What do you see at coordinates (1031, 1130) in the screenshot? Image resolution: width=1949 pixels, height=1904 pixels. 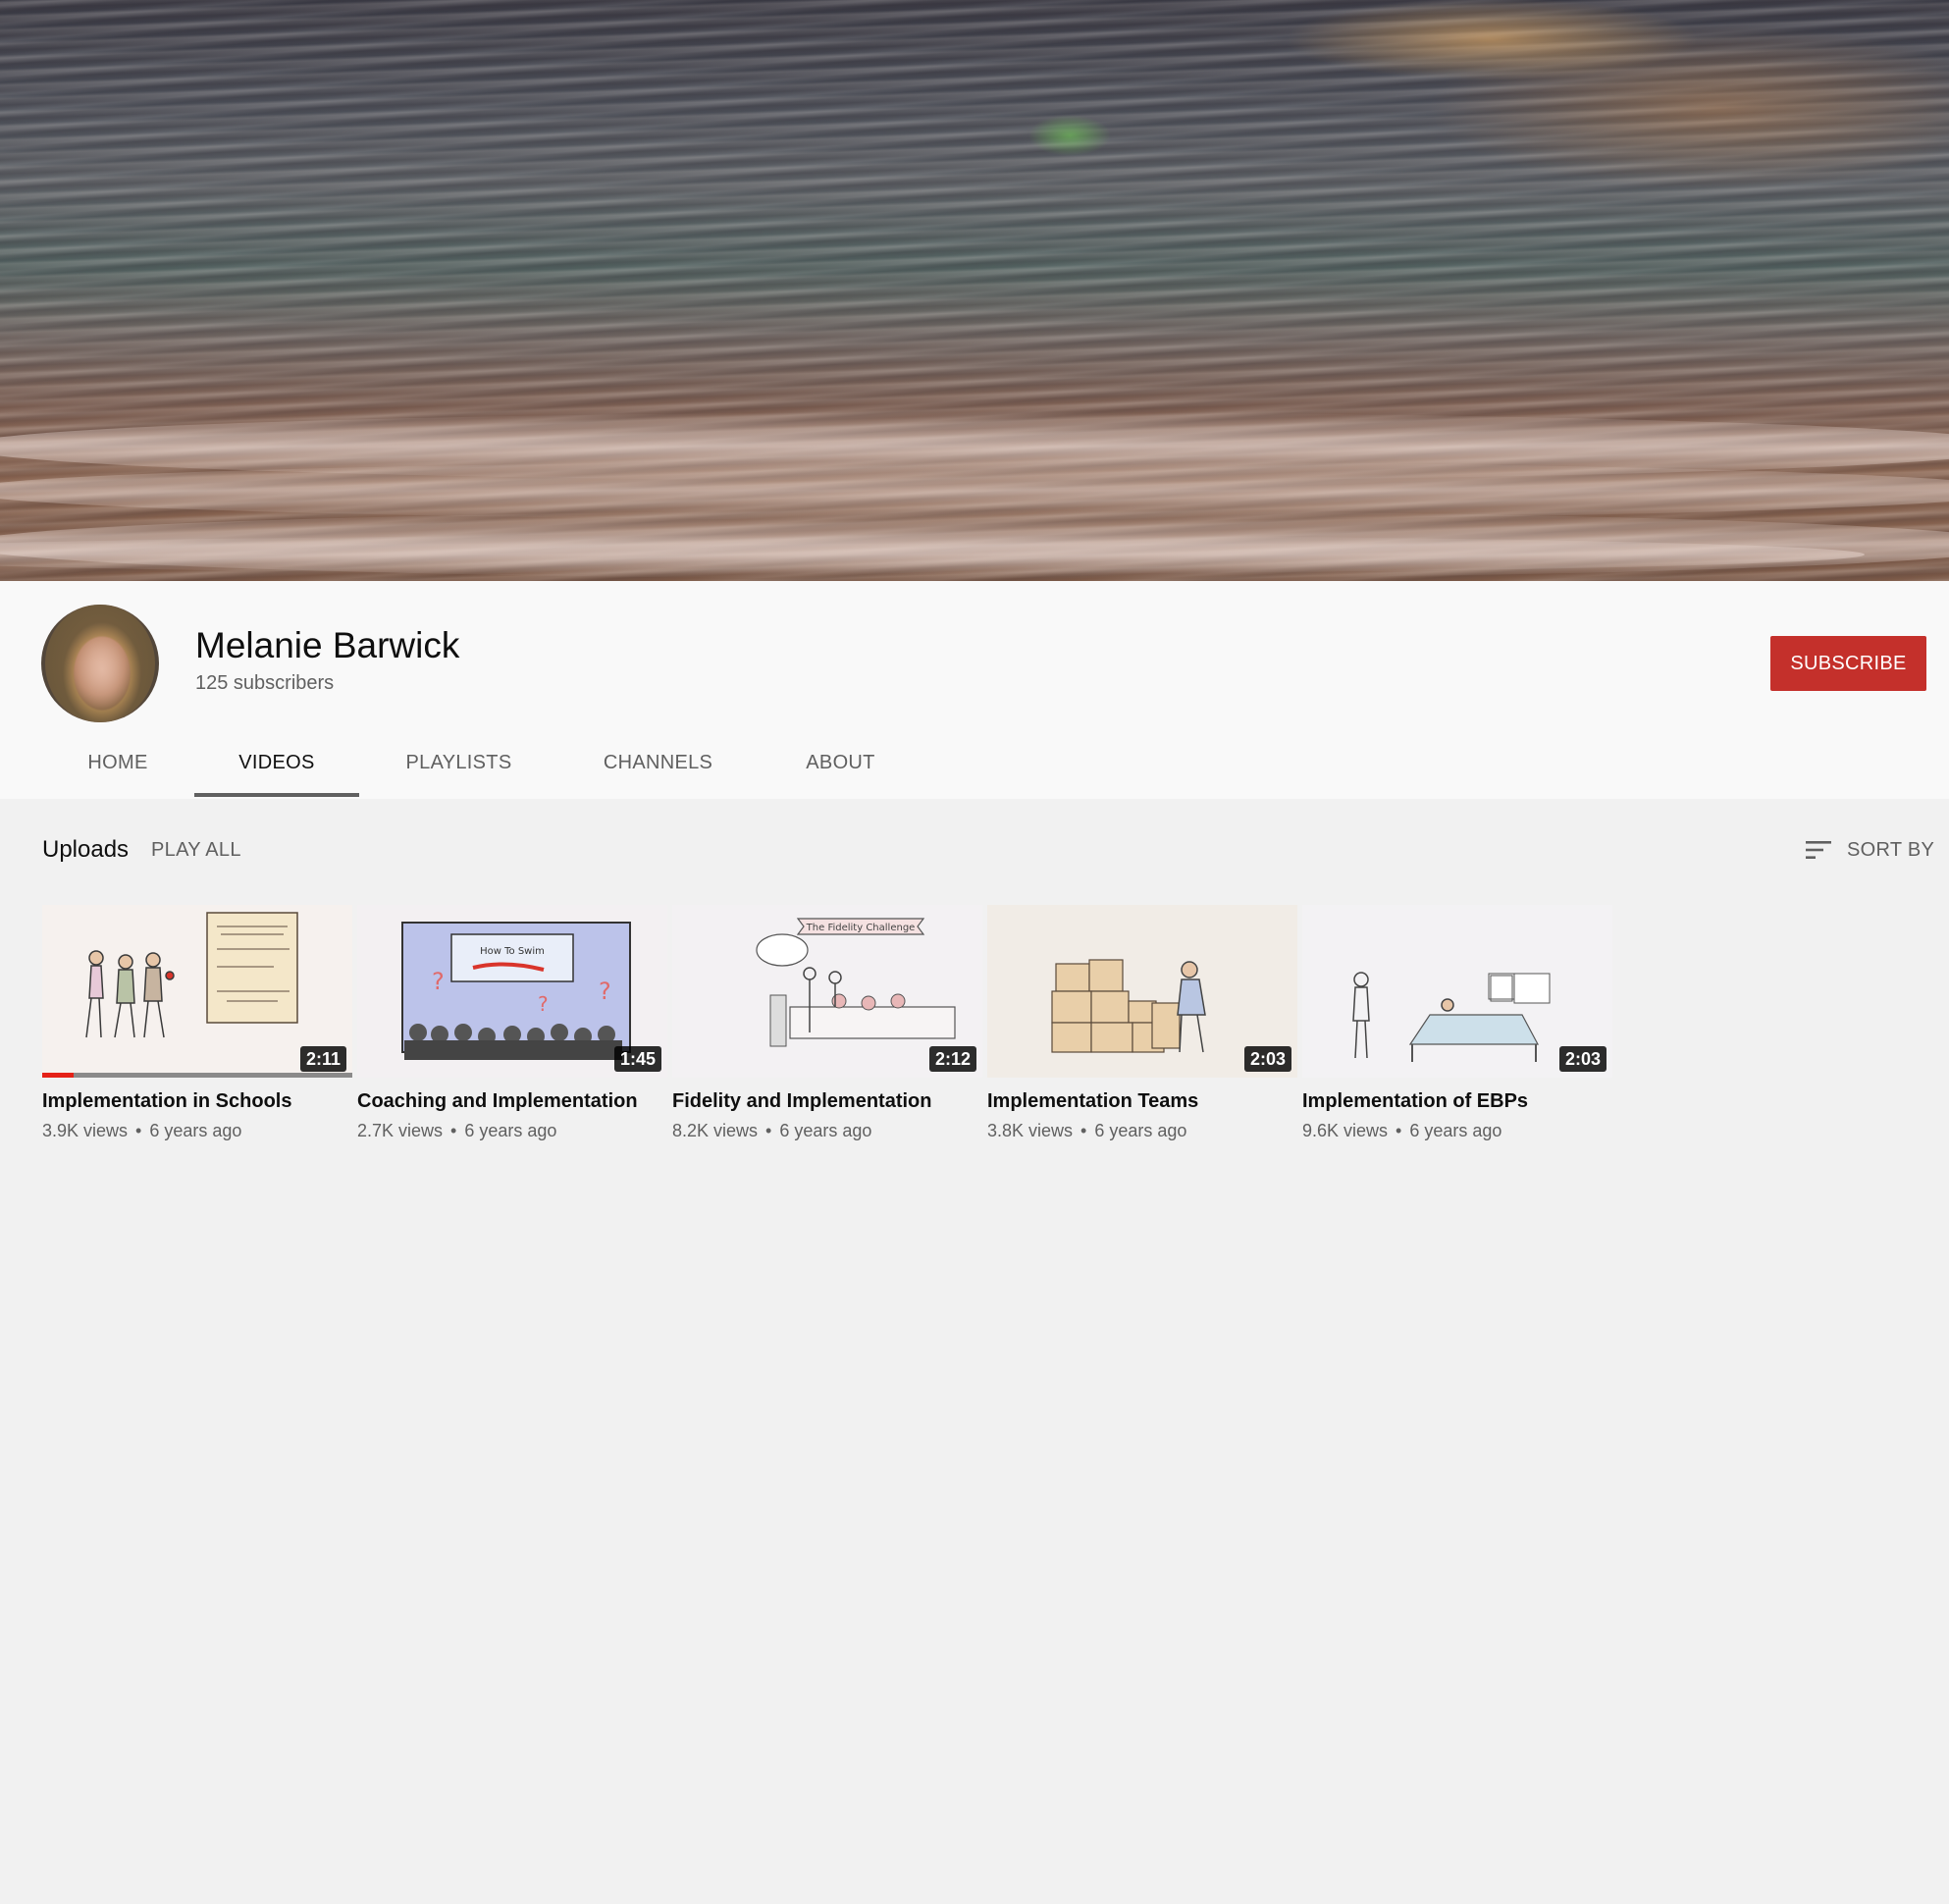 I see `video-views: 3.8K views` at bounding box center [1031, 1130].